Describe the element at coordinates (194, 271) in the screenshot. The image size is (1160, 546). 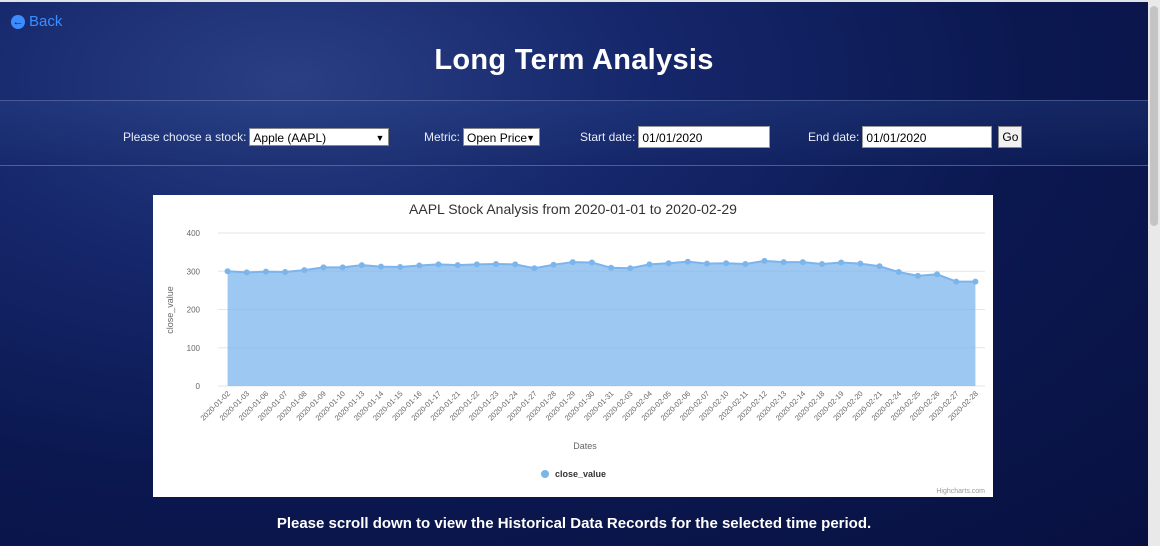
I see `y-tick-label: 300` at that location.